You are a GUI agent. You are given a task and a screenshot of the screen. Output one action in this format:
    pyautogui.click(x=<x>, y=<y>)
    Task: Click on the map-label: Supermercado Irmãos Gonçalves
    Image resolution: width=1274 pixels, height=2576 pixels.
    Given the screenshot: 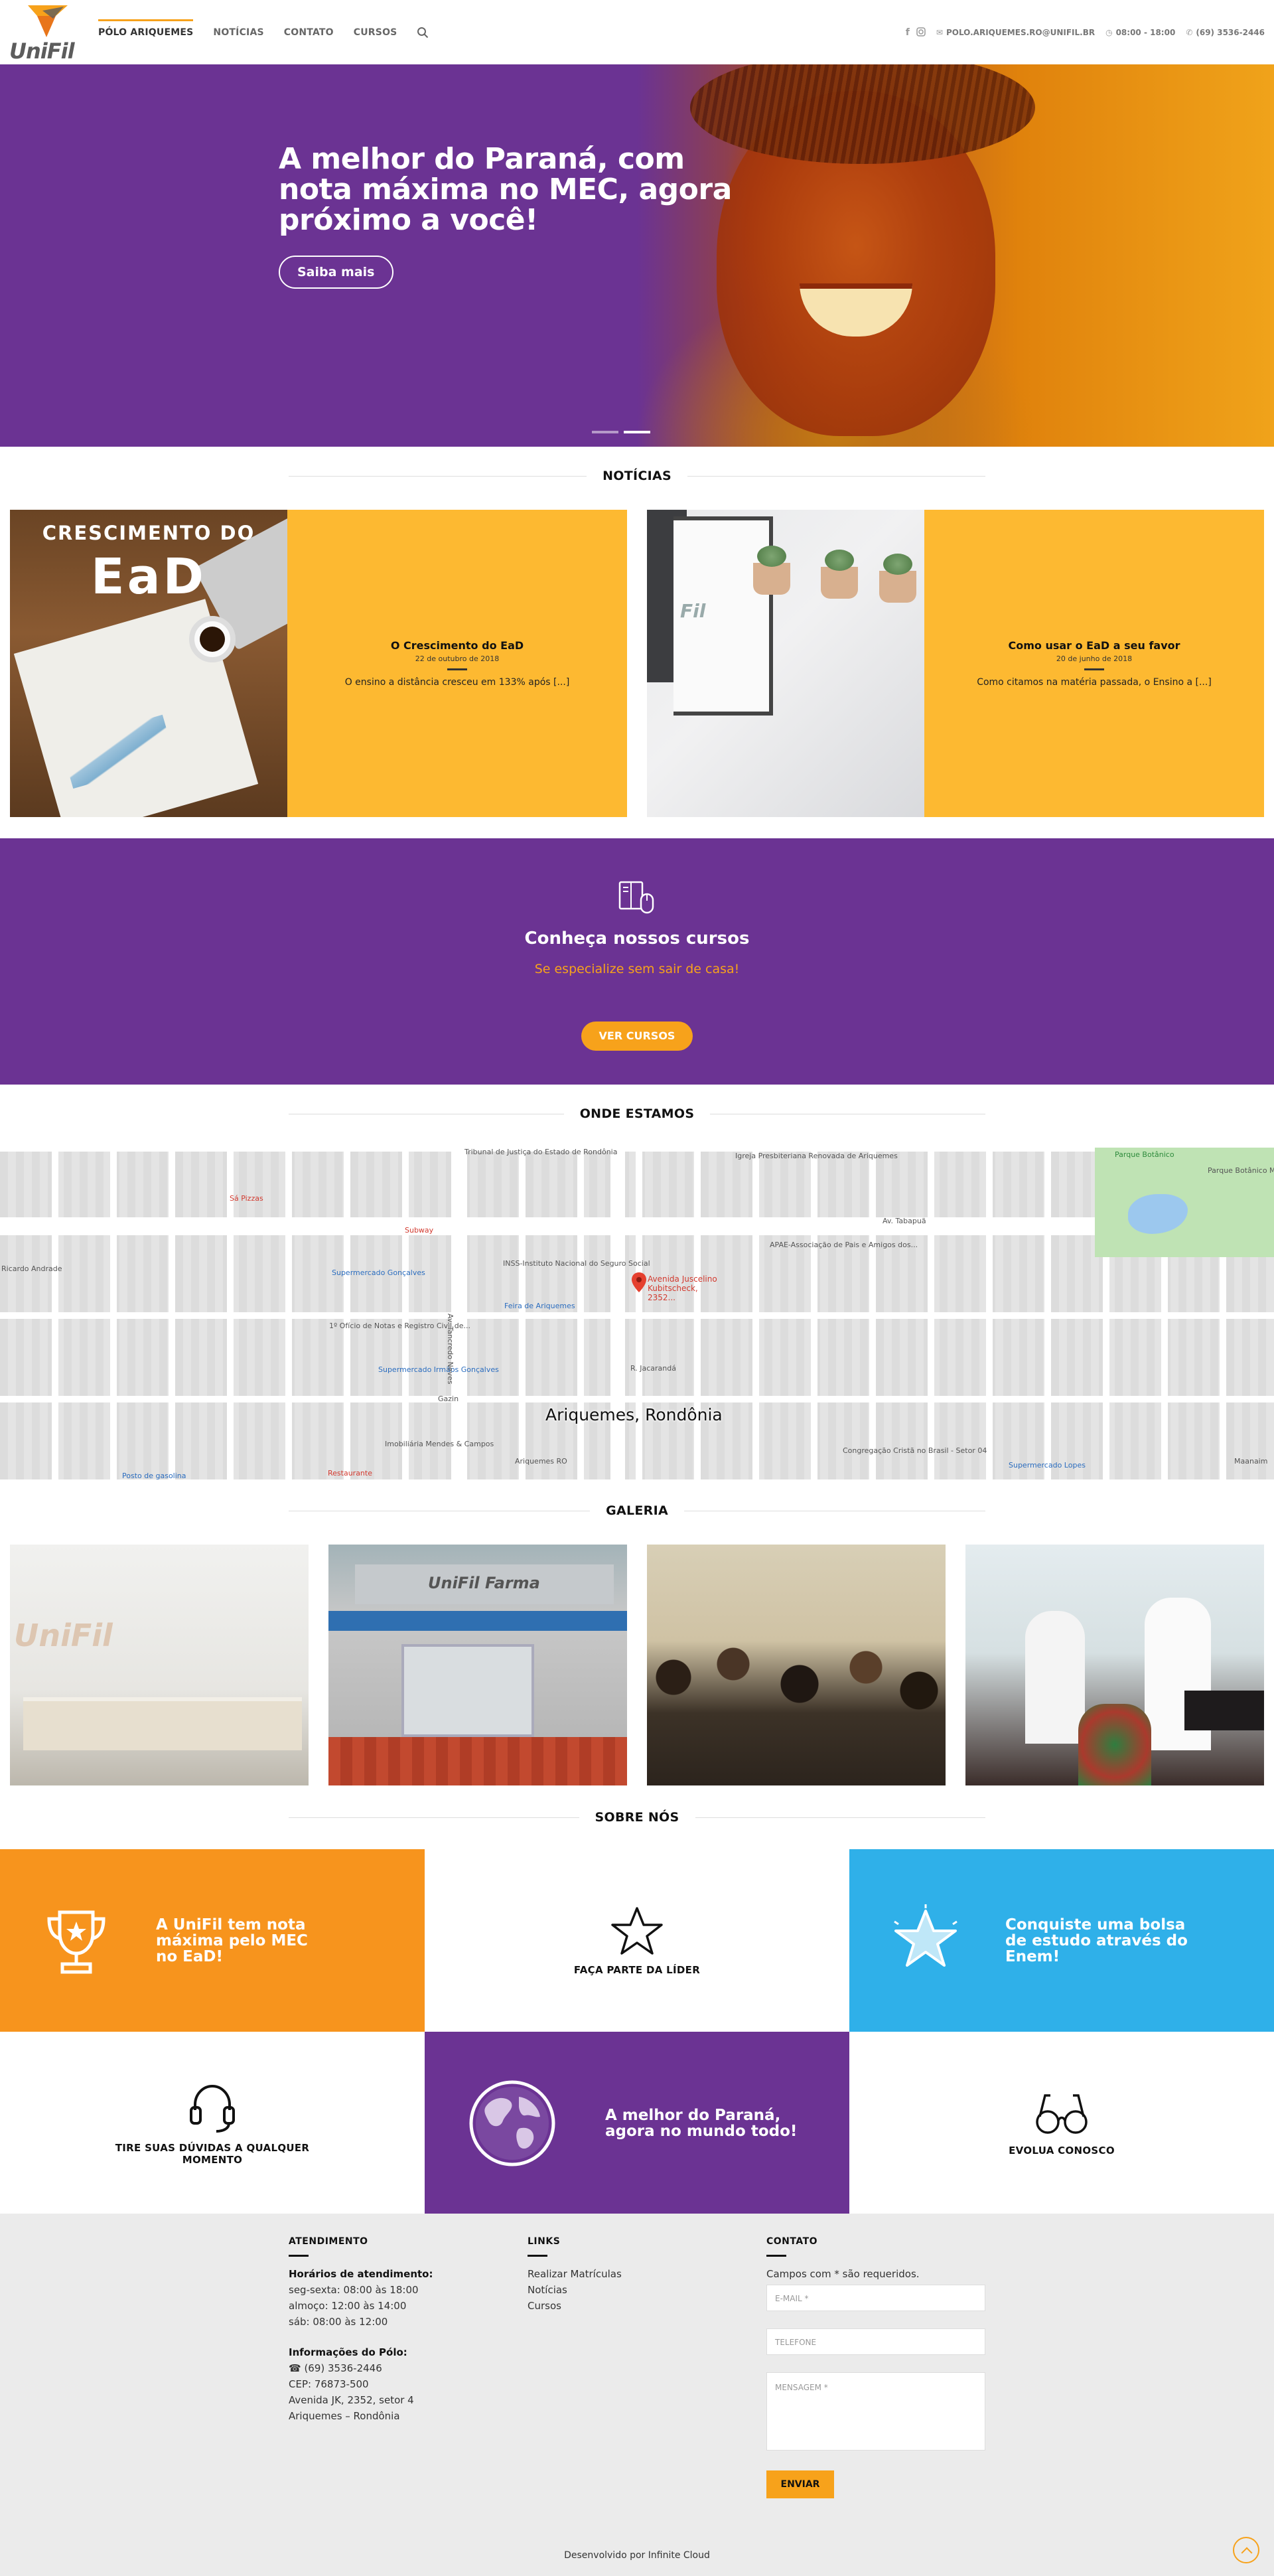 What is the action you would take?
    pyautogui.click(x=438, y=1370)
    